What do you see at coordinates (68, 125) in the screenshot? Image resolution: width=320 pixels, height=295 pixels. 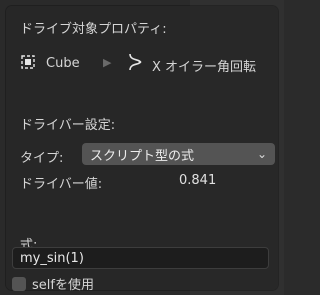 I see `driver-settings-heading: ドライバー設定:` at bounding box center [68, 125].